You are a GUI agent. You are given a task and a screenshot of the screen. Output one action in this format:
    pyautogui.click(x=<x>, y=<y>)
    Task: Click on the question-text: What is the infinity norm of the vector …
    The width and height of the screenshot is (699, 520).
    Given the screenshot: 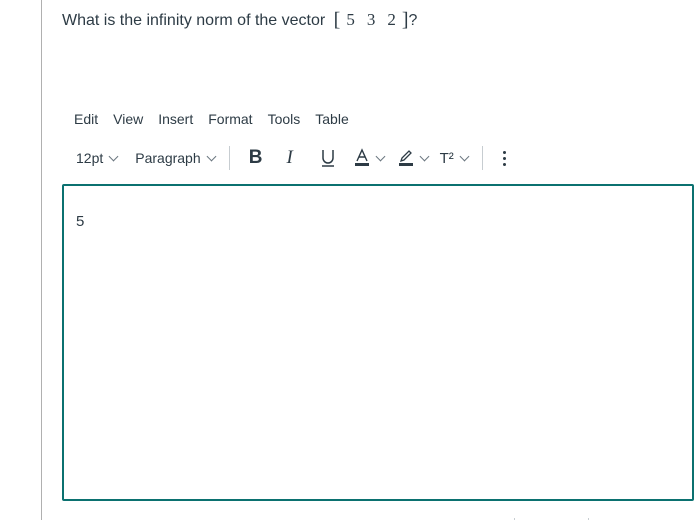 What is the action you would take?
    pyautogui.click(x=239, y=19)
    